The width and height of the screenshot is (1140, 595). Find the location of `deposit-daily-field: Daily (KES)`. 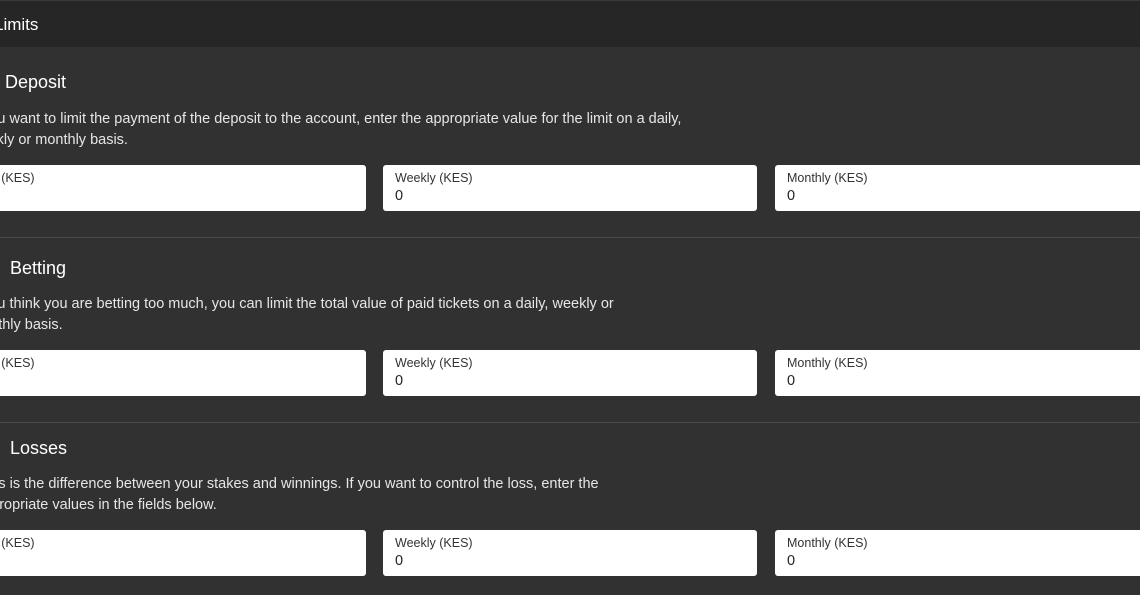

deposit-daily-field: Daily (KES) is located at coordinates (183, 188).